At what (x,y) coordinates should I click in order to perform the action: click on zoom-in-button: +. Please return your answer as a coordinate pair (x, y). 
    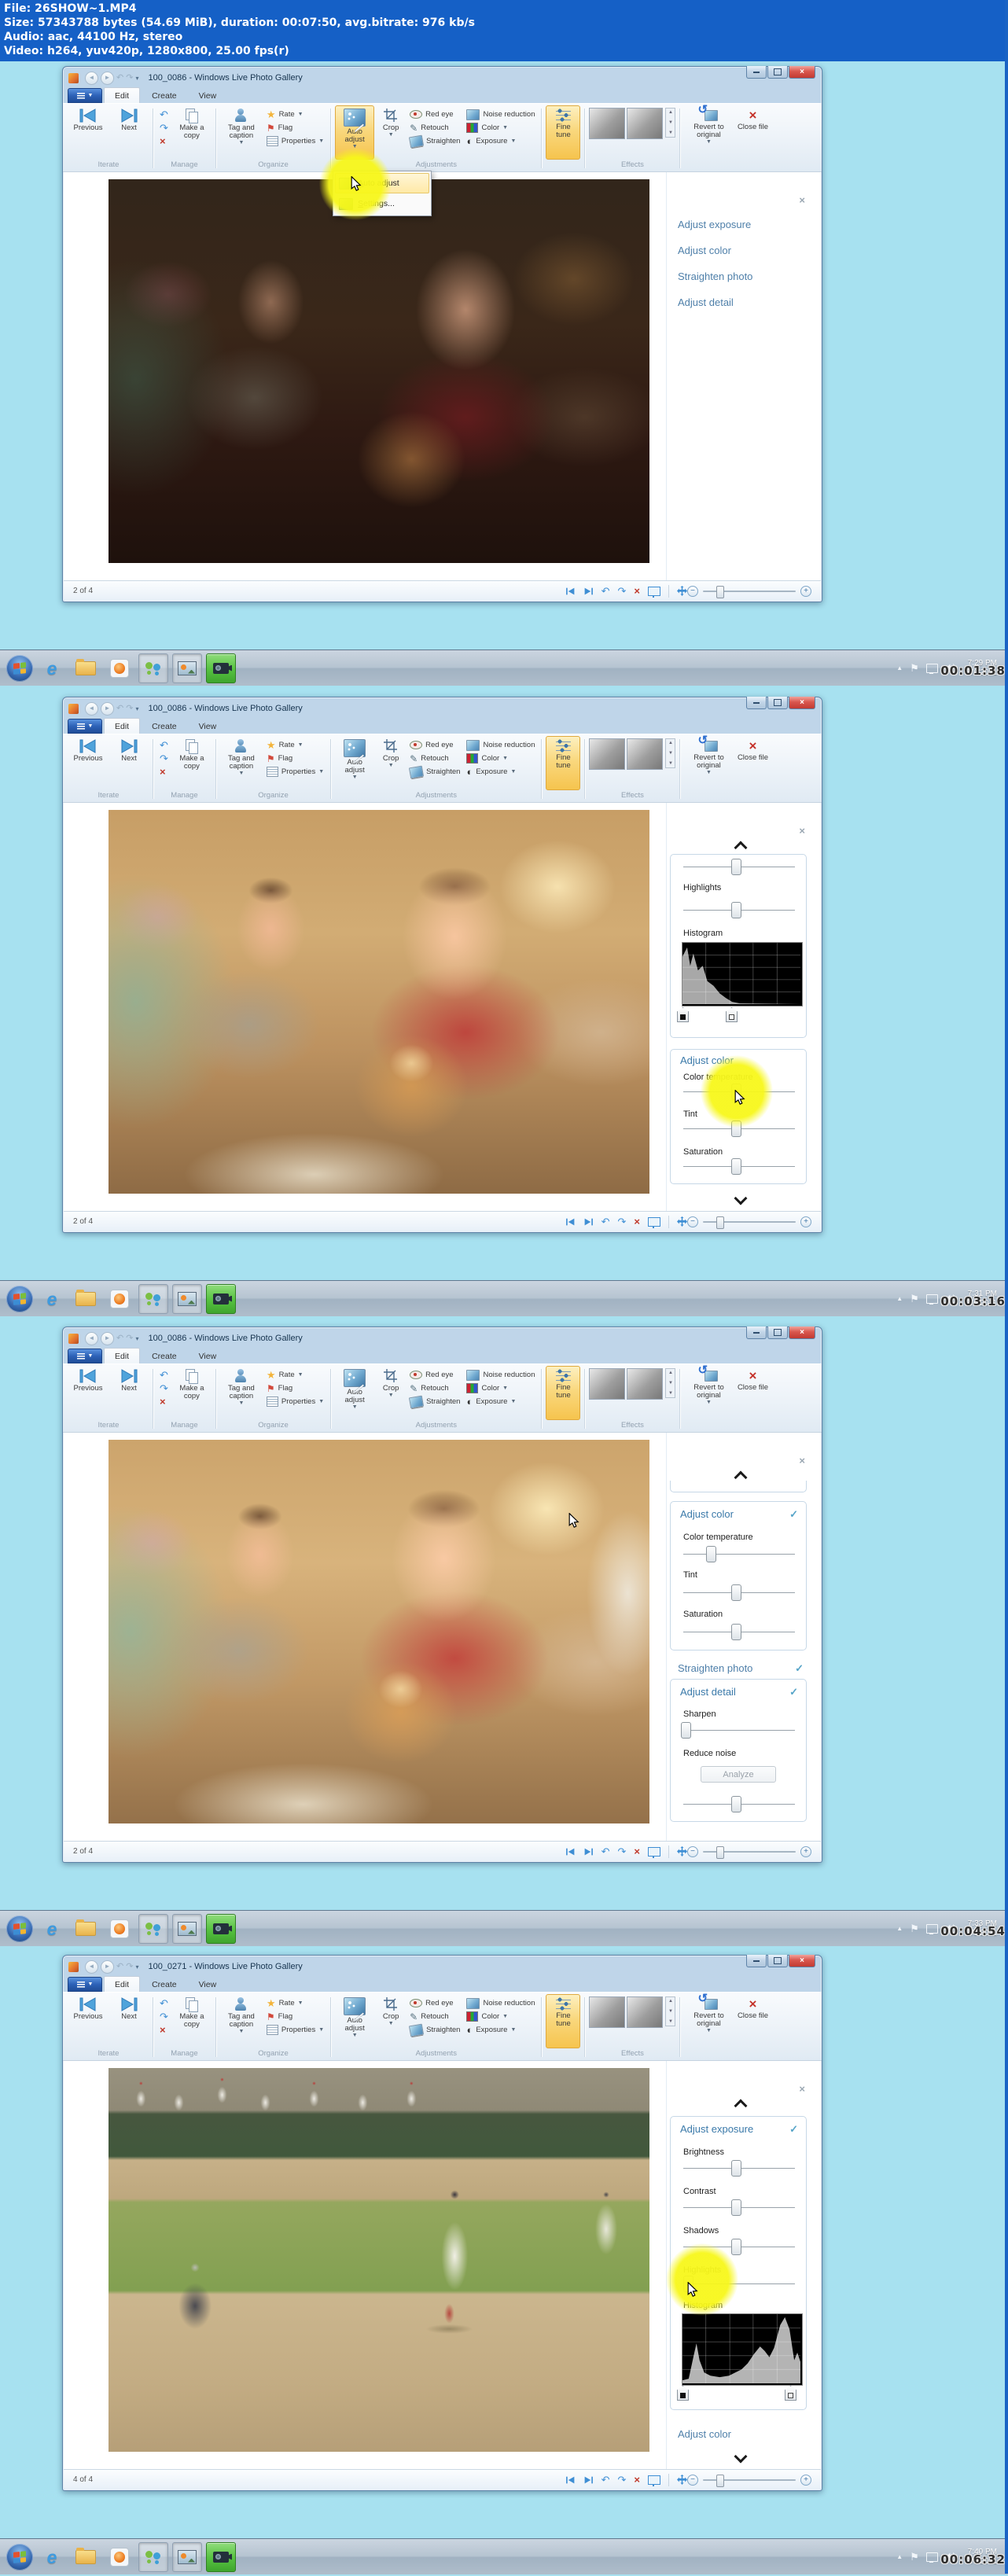
    Looking at the image, I should click on (805, 1221).